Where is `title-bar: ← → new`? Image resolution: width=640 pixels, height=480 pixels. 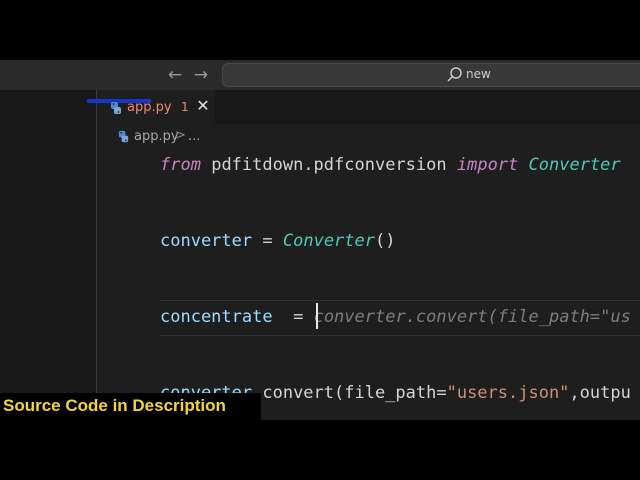
title-bar: ← → new is located at coordinates (320, 75).